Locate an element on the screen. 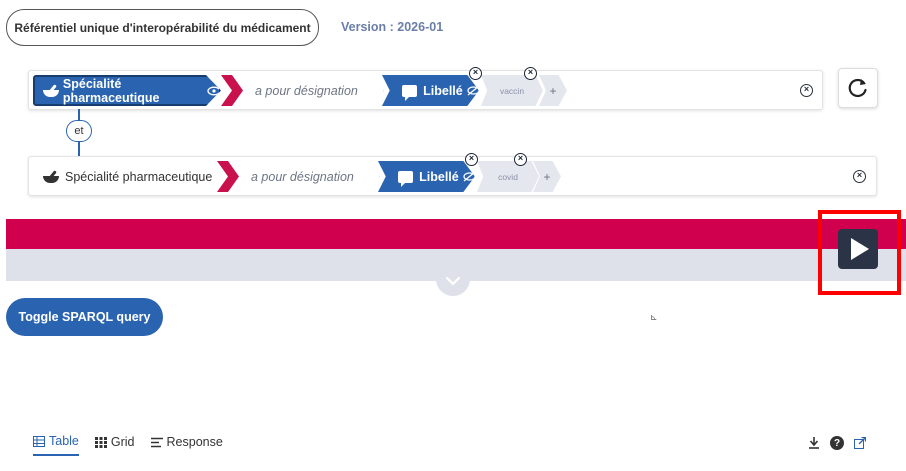 Image resolution: width=906 pixels, height=471 pixels. tab-grid: Grid is located at coordinates (114, 445).